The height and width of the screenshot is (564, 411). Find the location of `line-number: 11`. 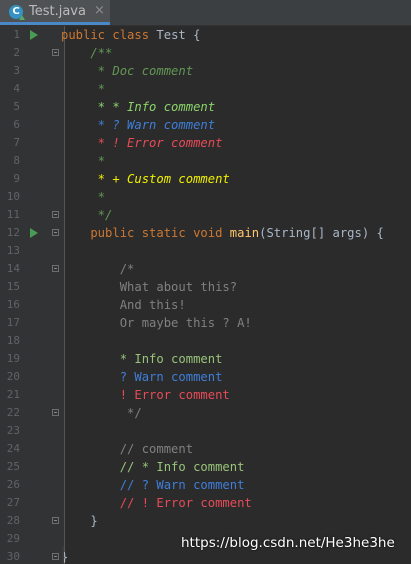

line-number: 11 is located at coordinates (10, 215).